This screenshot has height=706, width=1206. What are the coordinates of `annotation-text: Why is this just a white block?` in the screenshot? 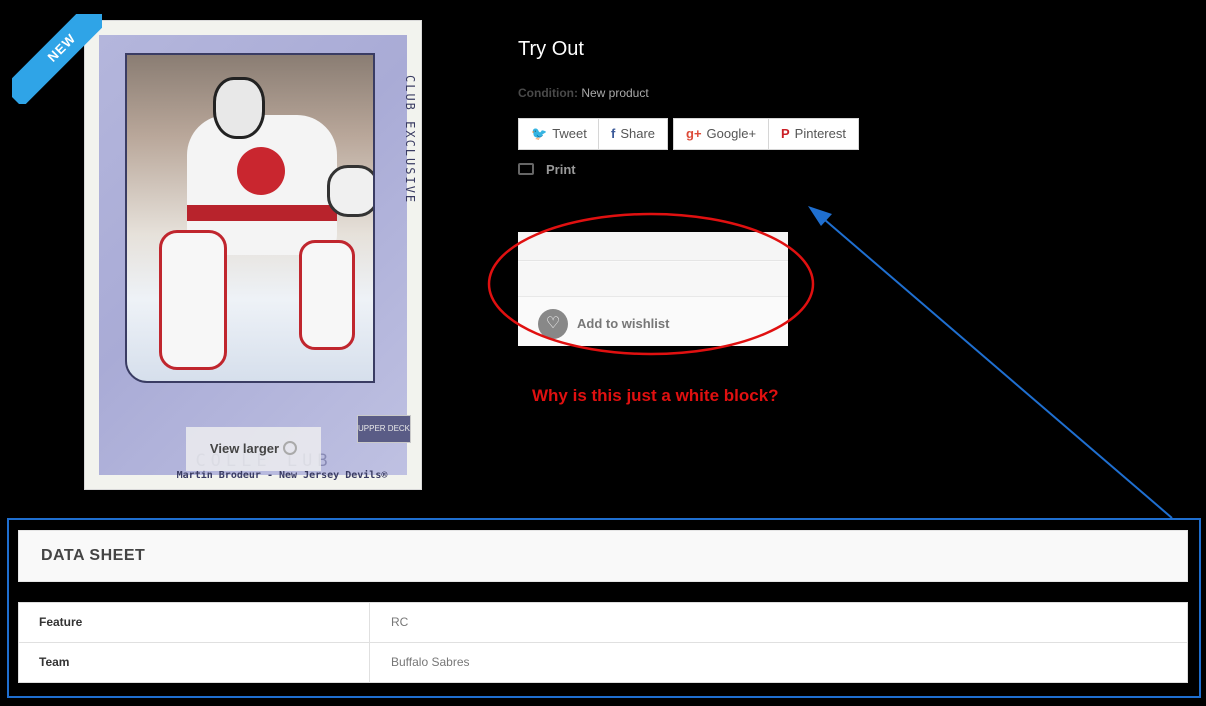 It's located at (655, 395).